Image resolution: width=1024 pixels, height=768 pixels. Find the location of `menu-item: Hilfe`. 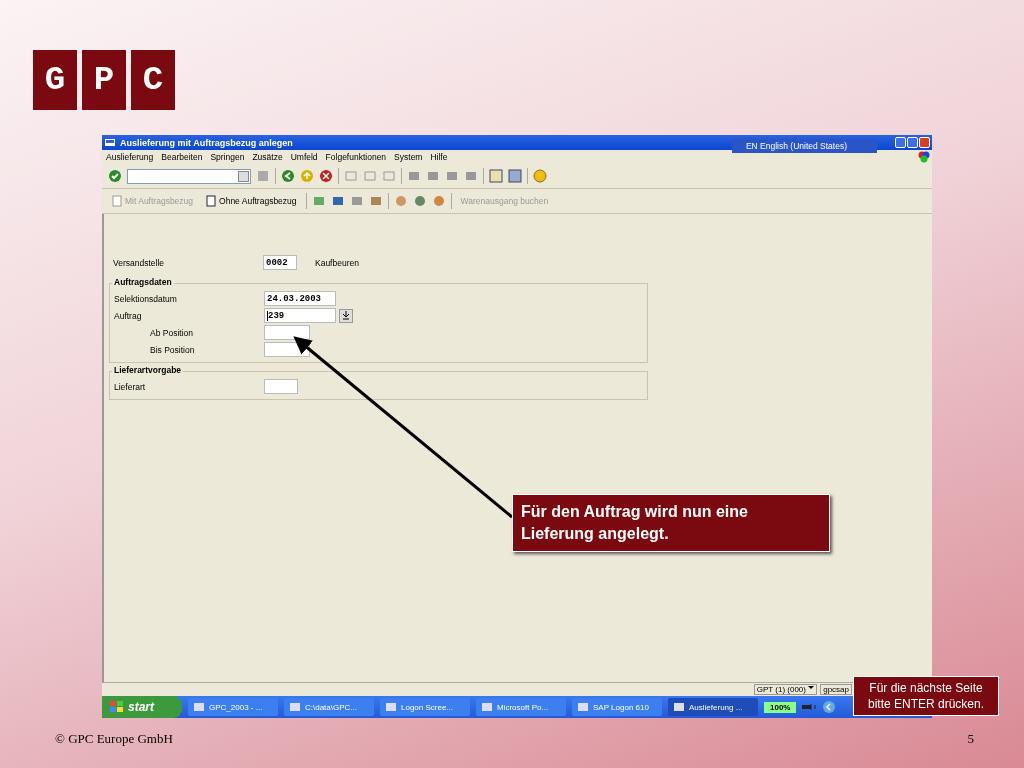

menu-item: Hilfe is located at coordinates (439, 157).